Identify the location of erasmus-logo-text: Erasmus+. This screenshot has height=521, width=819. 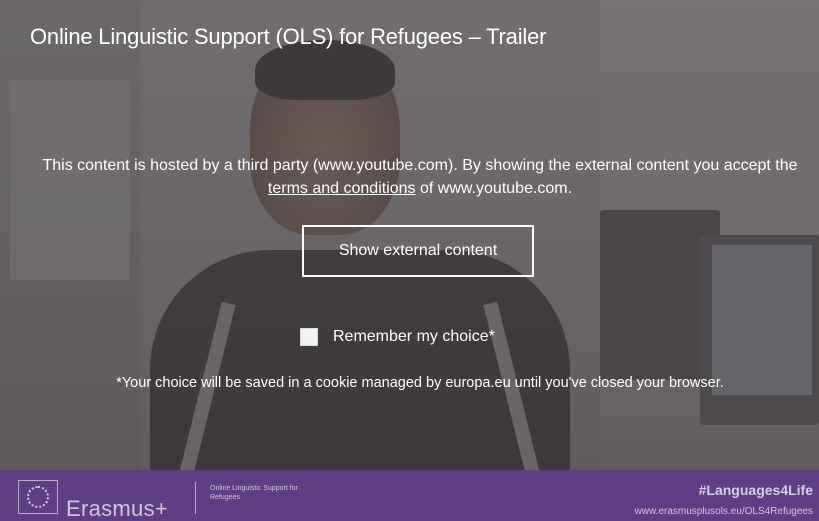
(117, 508).